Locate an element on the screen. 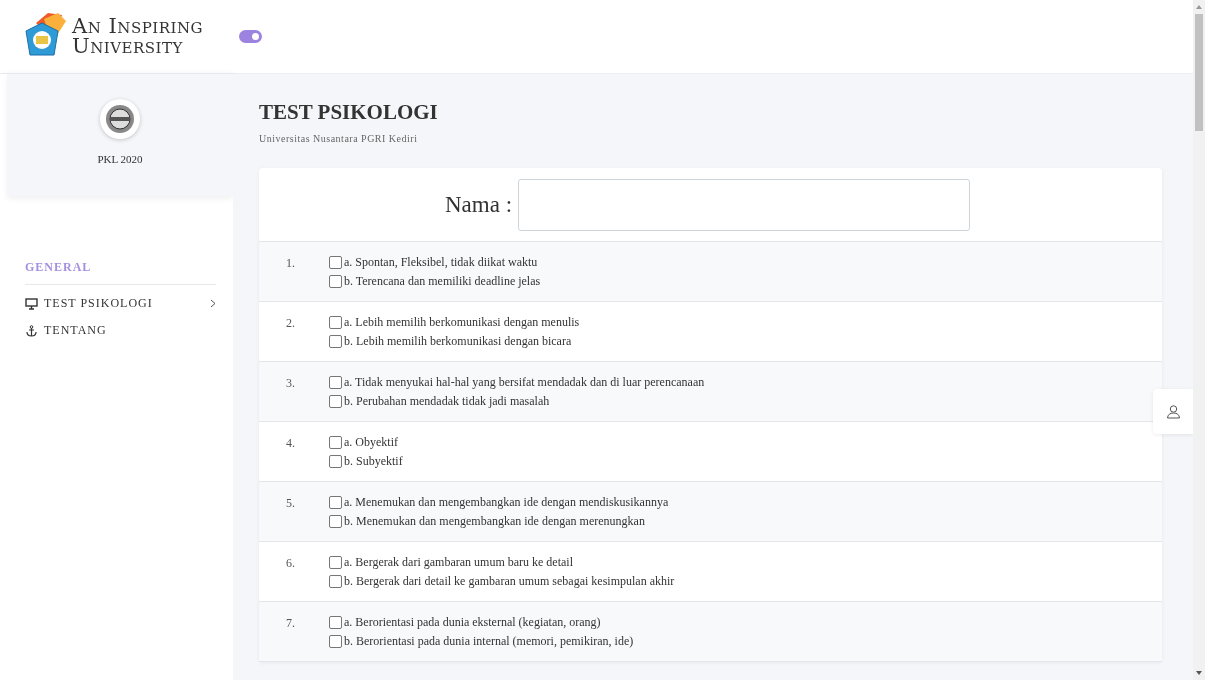 The width and height of the screenshot is (1205, 680). logo-text: University is located at coordinates (128, 46).